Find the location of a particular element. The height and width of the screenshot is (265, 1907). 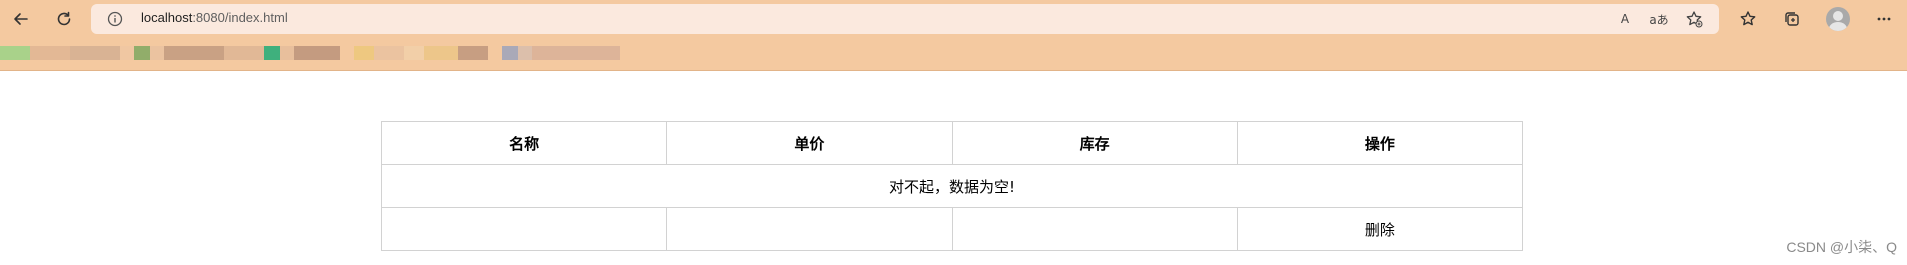

collections-icon is located at coordinates (1792, 19).